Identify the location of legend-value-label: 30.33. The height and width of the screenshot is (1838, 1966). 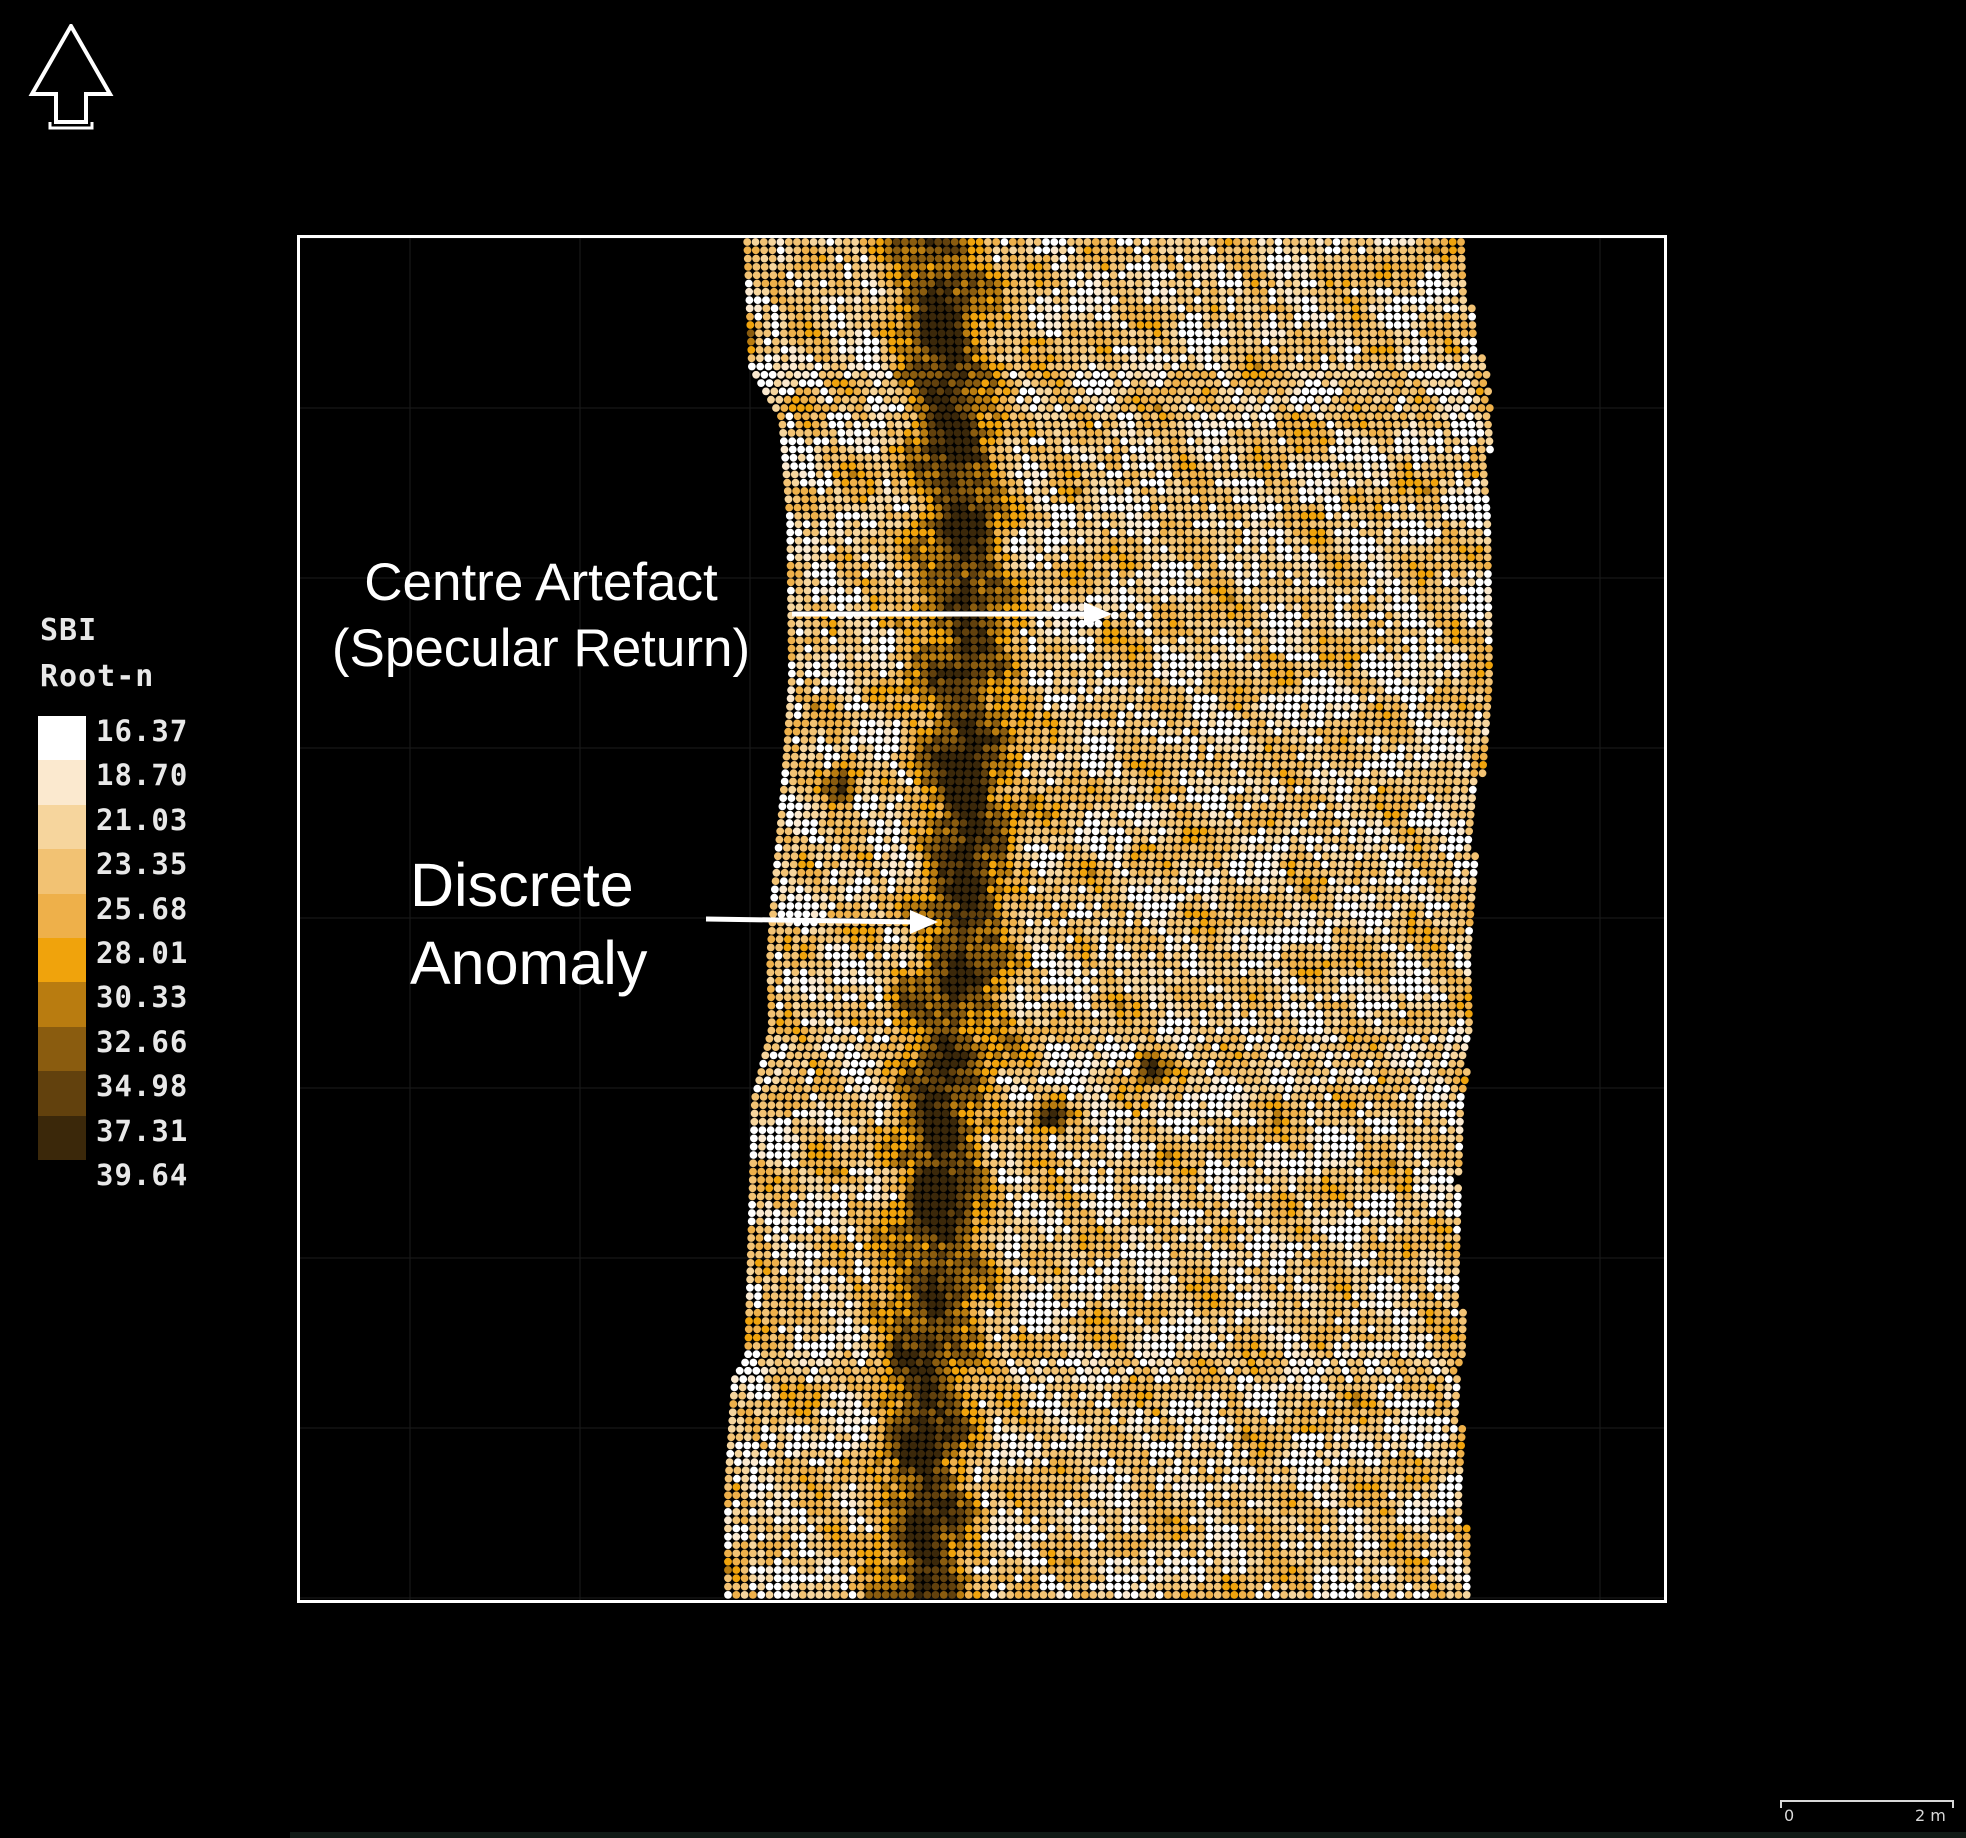
(142, 997).